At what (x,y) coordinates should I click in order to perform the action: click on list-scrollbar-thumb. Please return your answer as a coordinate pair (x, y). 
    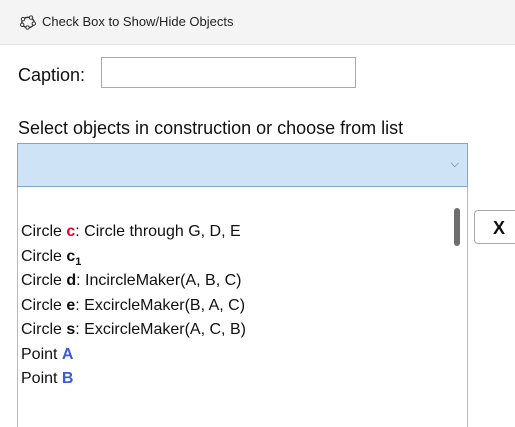
    Looking at the image, I should click on (457, 227).